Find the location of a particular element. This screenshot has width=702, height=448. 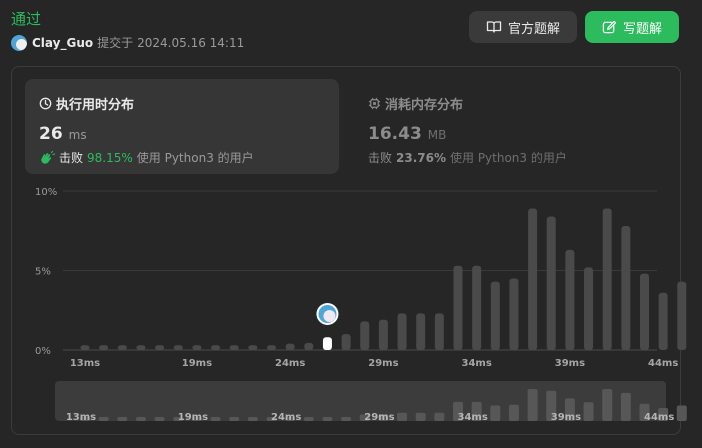

chart-bar-highlight is located at coordinates (327, 343).